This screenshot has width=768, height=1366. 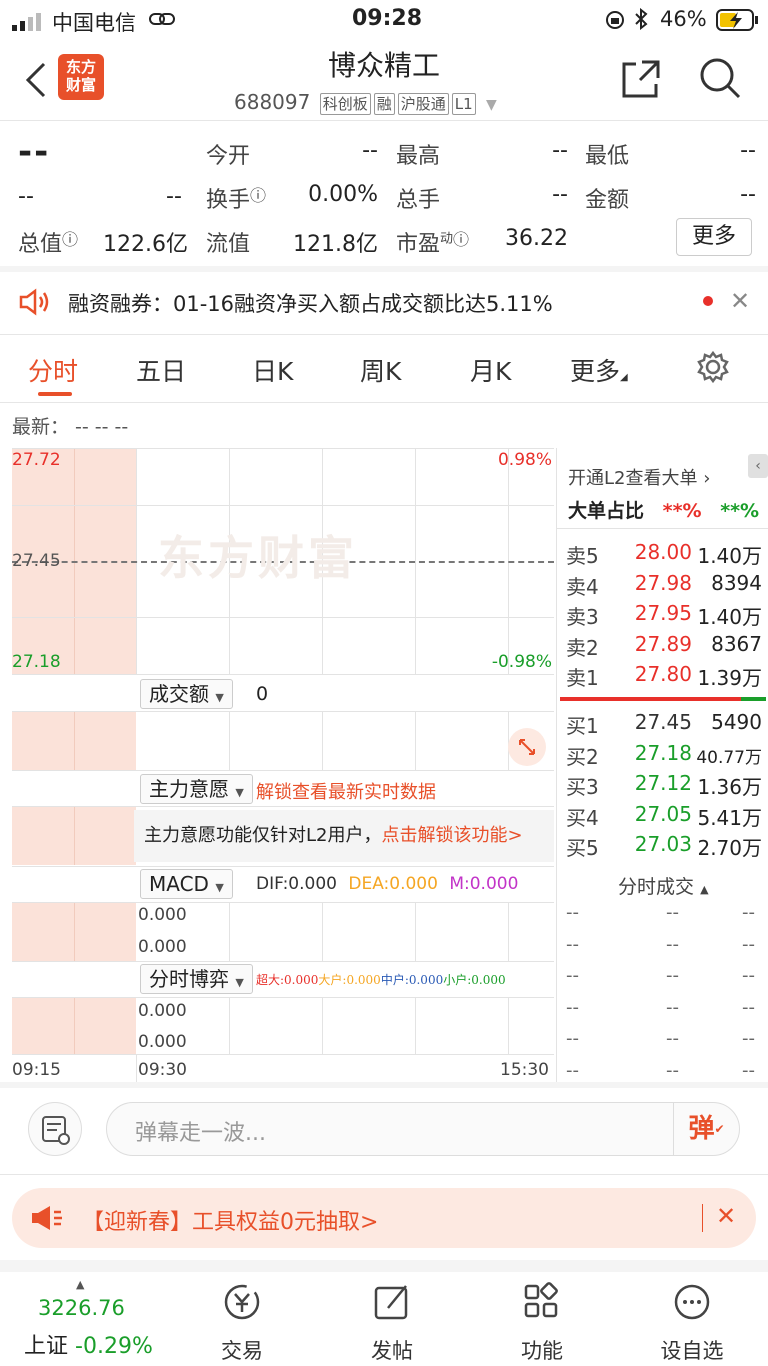 I want to click on tag-margin: 融, so click(x=384, y=104).